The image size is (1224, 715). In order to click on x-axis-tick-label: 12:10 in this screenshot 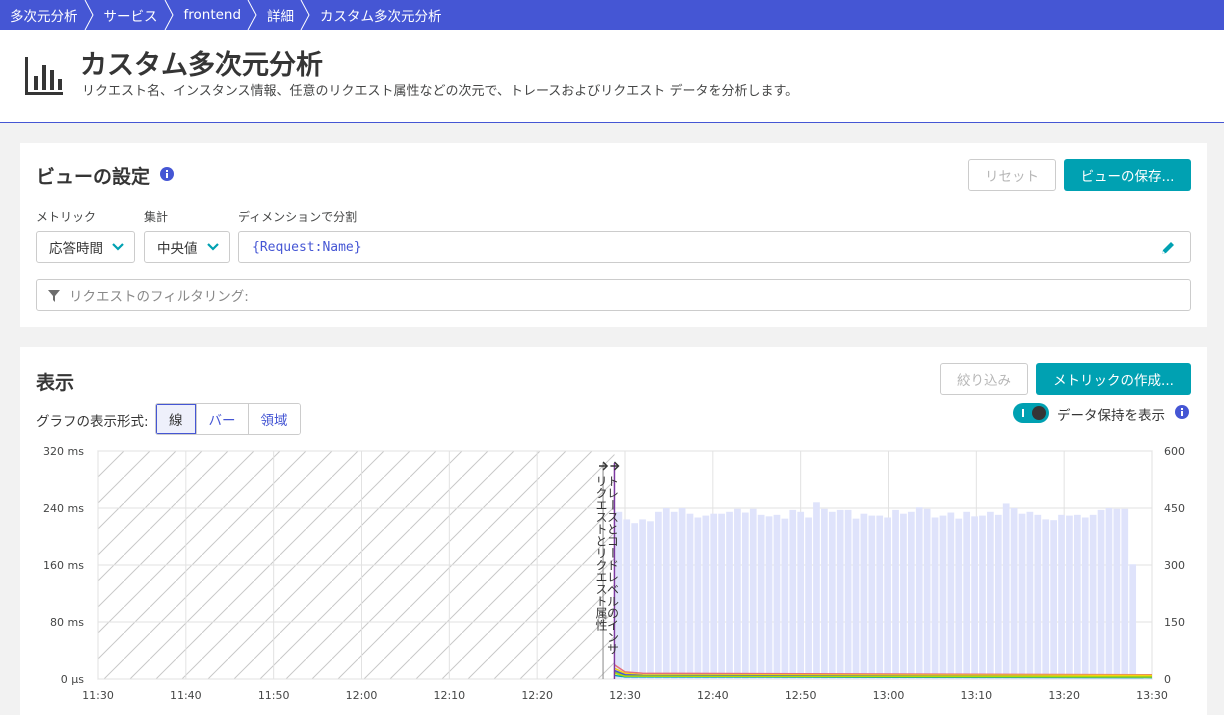, I will do `click(449, 695)`.